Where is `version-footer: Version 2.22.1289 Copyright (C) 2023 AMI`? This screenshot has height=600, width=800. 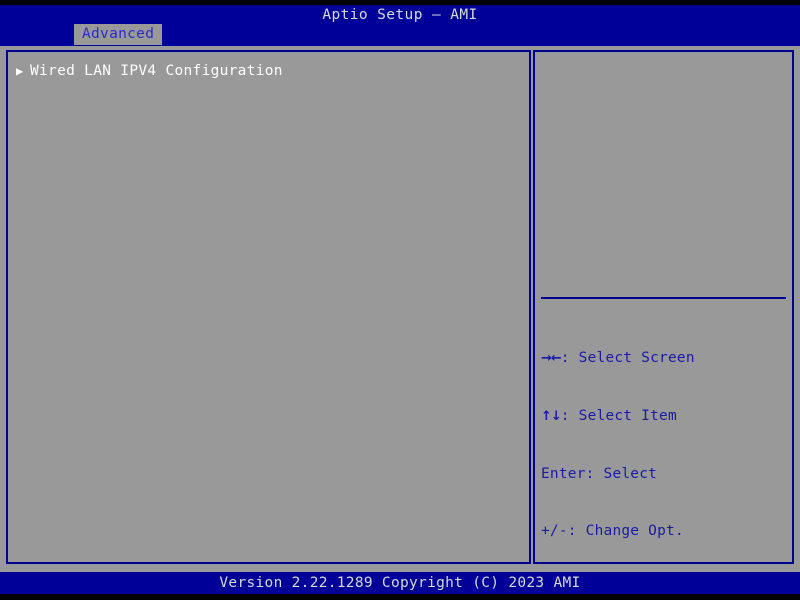 version-footer: Version 2.22.1289 Copyright (C) 2023 AMI is located at coordinates (400, 583).